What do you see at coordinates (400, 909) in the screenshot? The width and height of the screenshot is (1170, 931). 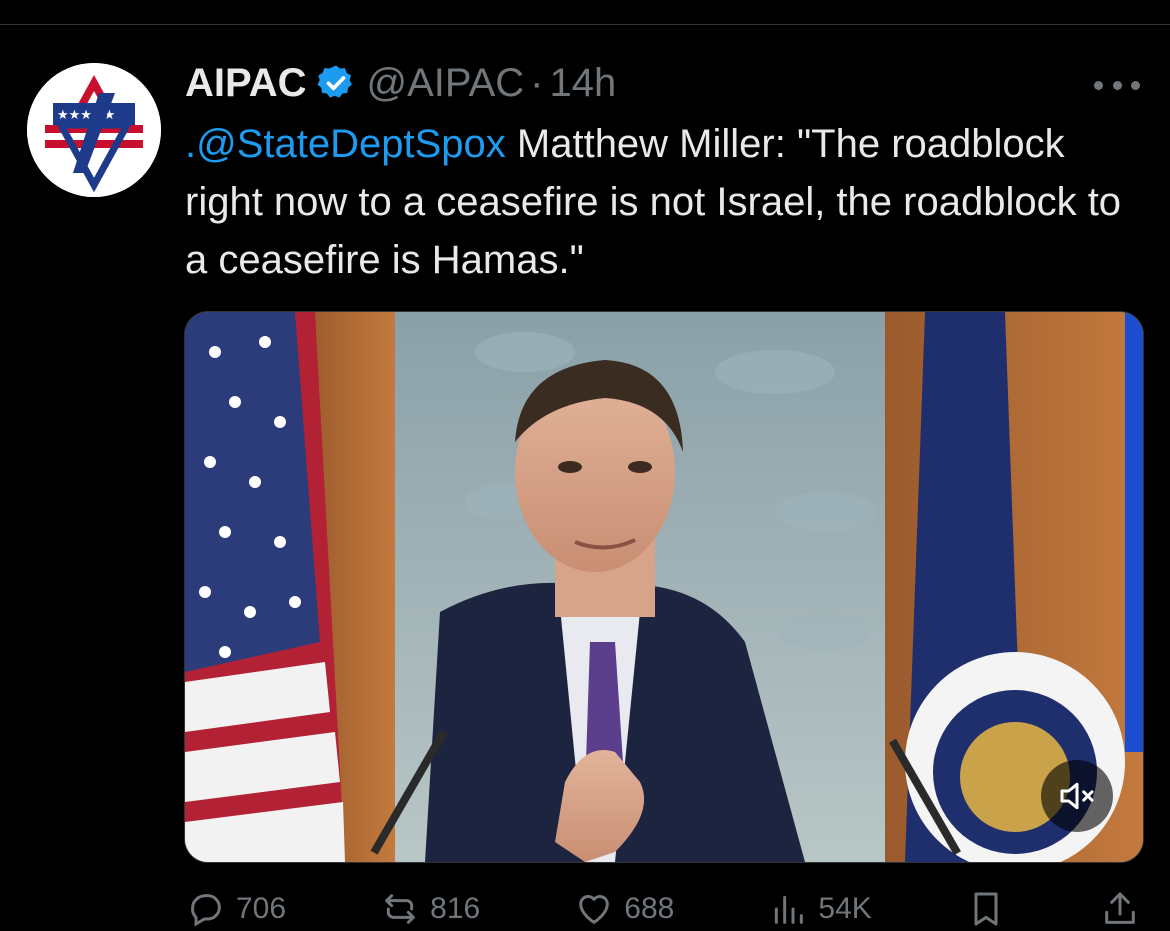 I see `repost-icon` at bounding box center [400, 909].